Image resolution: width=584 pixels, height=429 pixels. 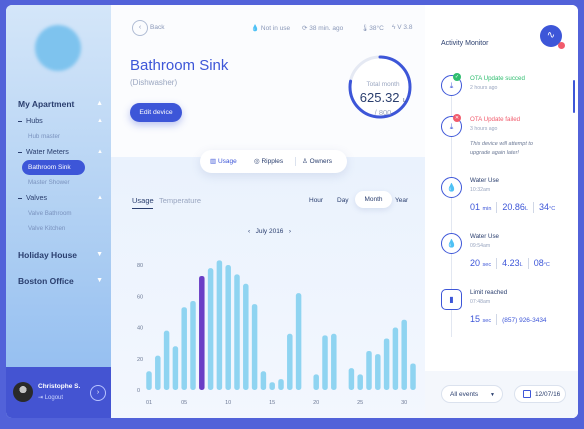 I want to click on status-text: Not in use, so click(x=275, y=28).